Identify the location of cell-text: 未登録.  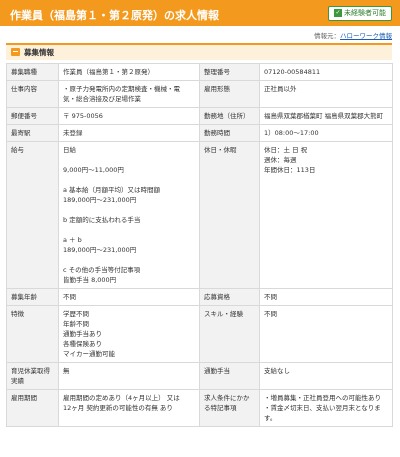
(73, 133).